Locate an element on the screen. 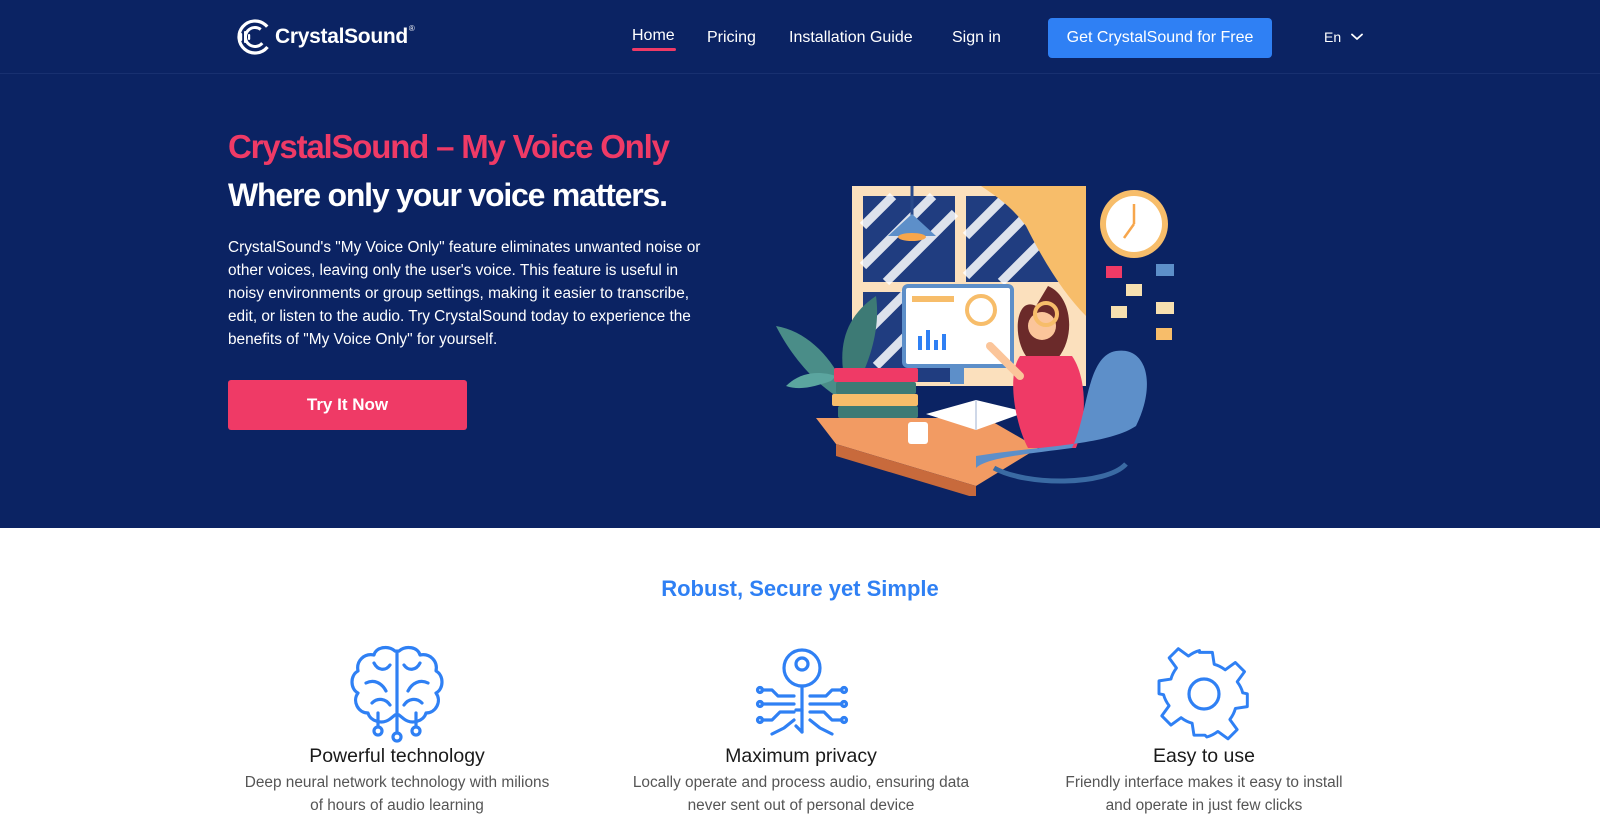 The image size is (1600, 834). chevron-down-icon is located at coordinates (1357, 36).